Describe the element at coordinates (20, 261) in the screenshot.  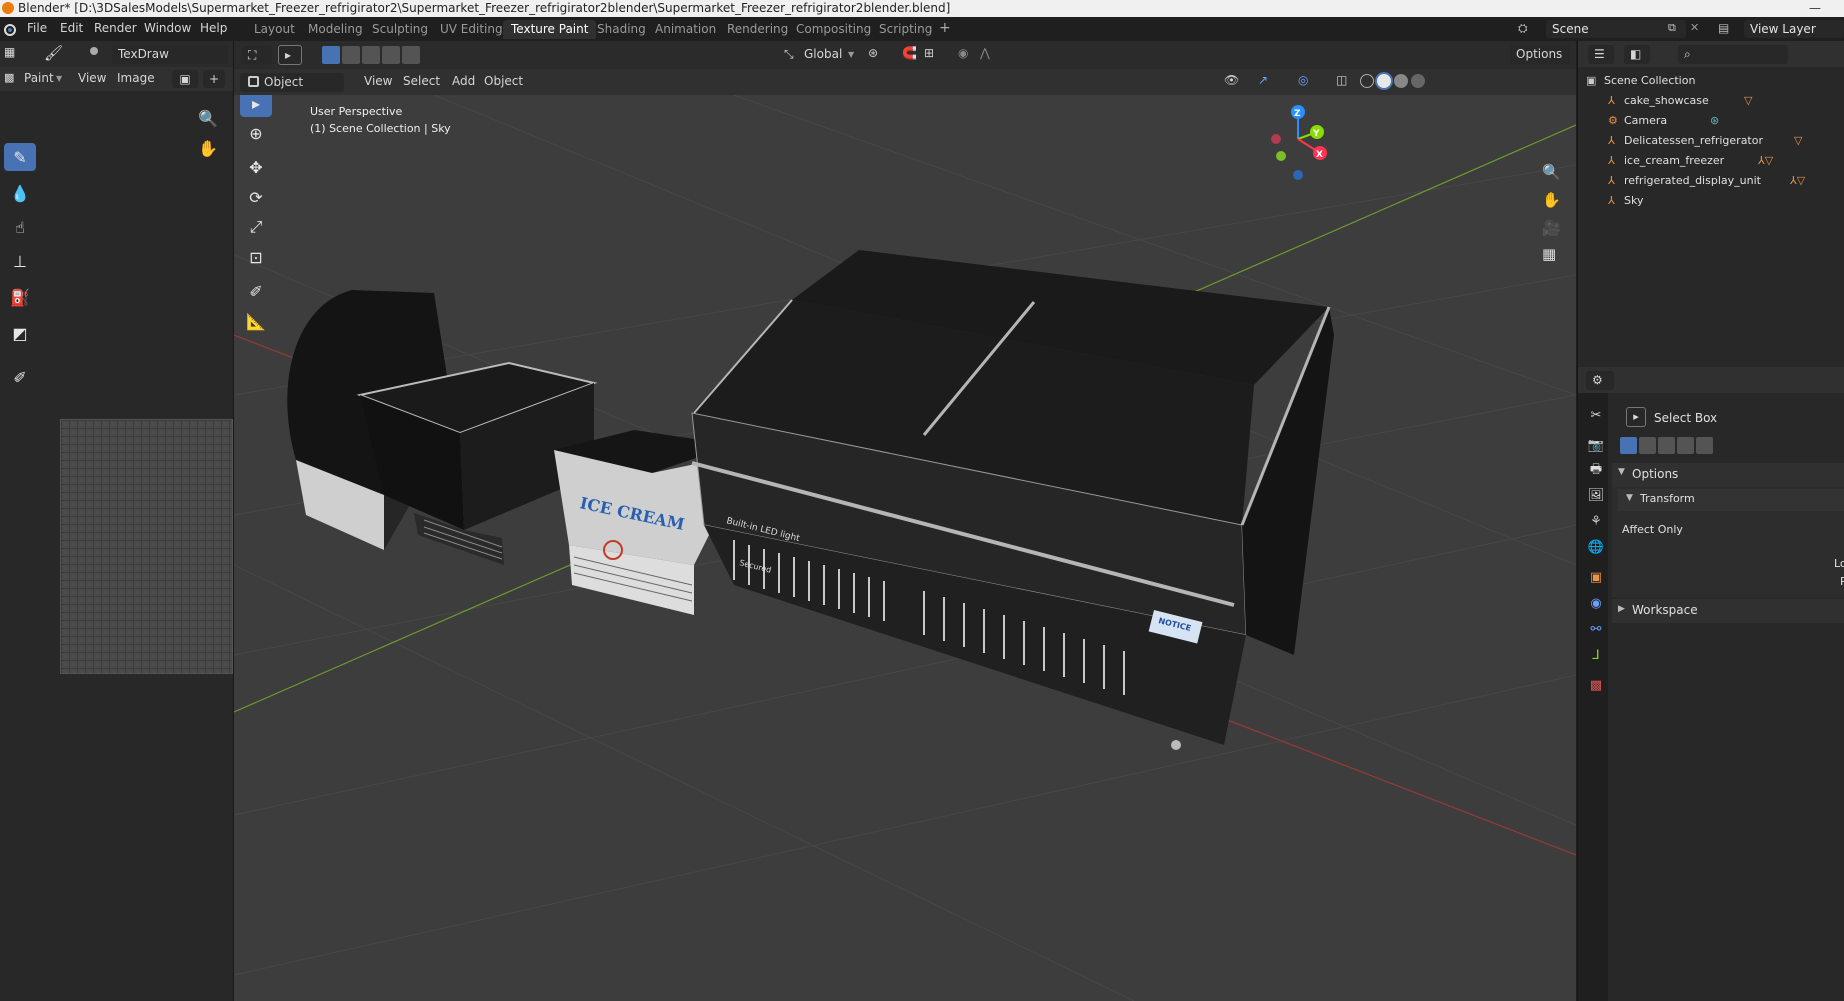
I see `clone-icon: ⊥` at that location.